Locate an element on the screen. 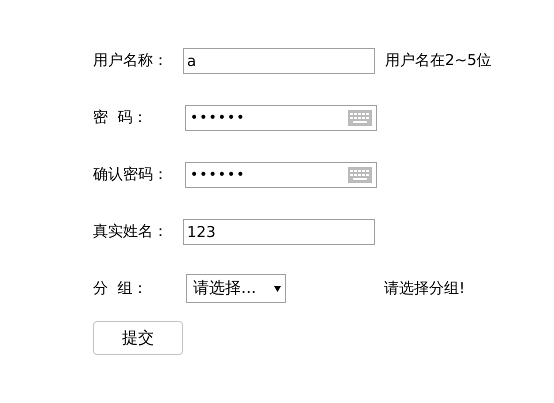 The width and height of the screenshot is (554, 403). caret-icon is located at coordinates (277, 289).